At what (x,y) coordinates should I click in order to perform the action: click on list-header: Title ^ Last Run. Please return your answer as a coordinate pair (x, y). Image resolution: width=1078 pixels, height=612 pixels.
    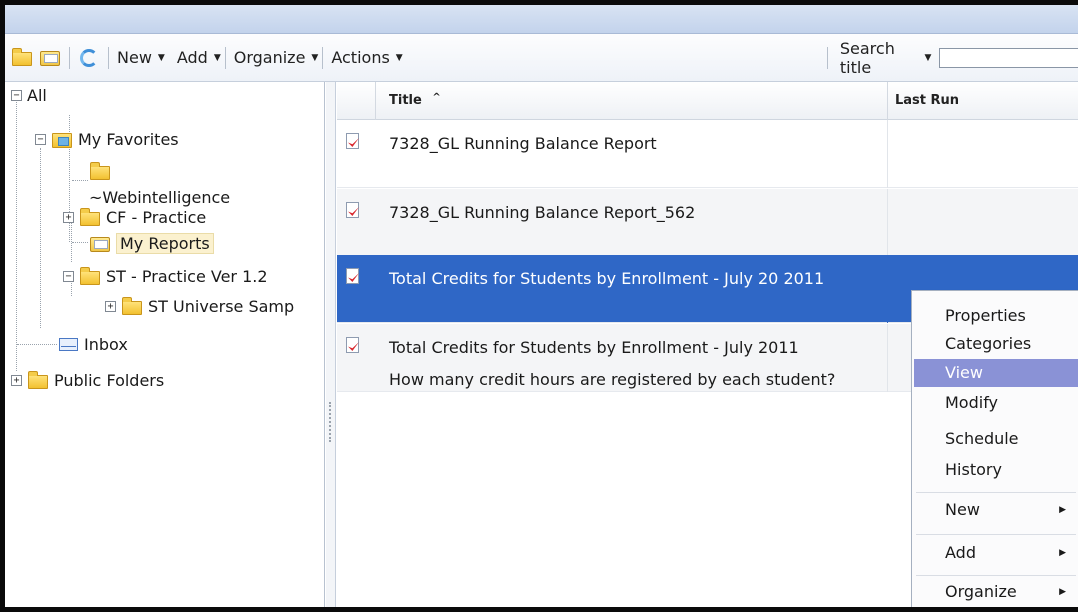
    Looking at the image, I should click on (707, 101).